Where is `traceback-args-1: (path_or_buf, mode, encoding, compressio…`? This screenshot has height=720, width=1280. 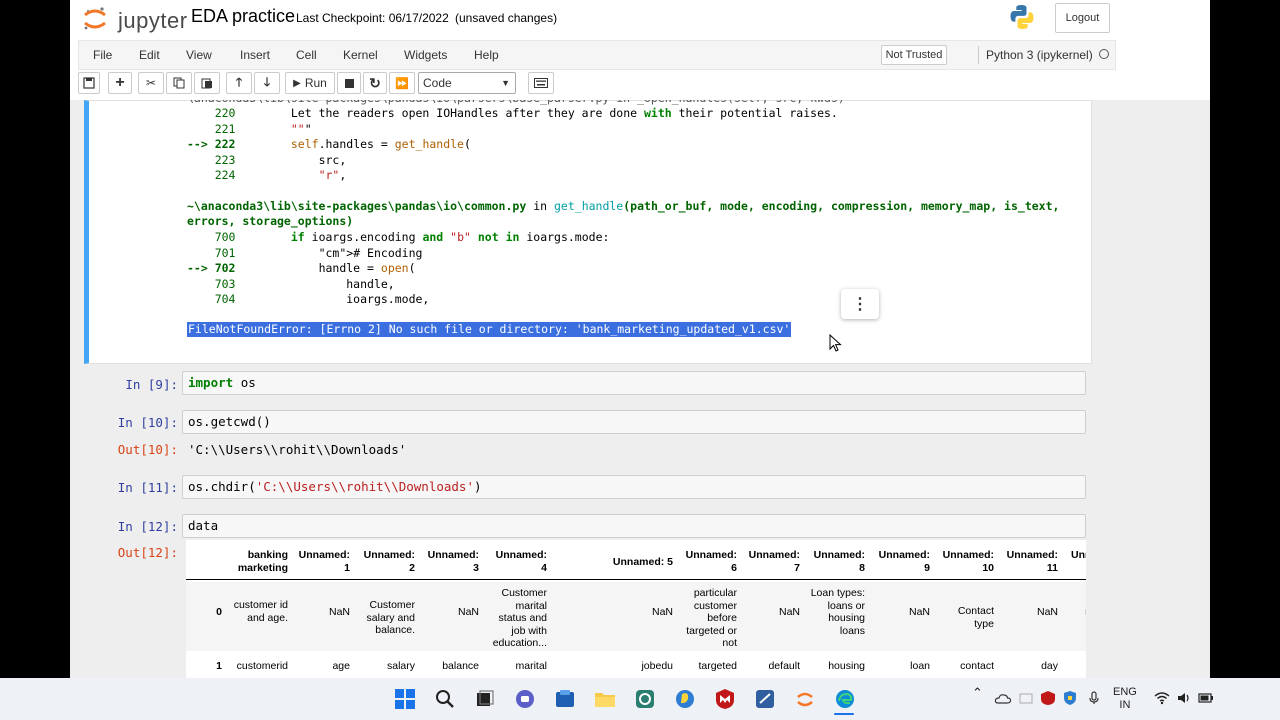 traceback-args-1: (path_or_buf, mode, encoding, compressio… is located at coordinates (841, 206).